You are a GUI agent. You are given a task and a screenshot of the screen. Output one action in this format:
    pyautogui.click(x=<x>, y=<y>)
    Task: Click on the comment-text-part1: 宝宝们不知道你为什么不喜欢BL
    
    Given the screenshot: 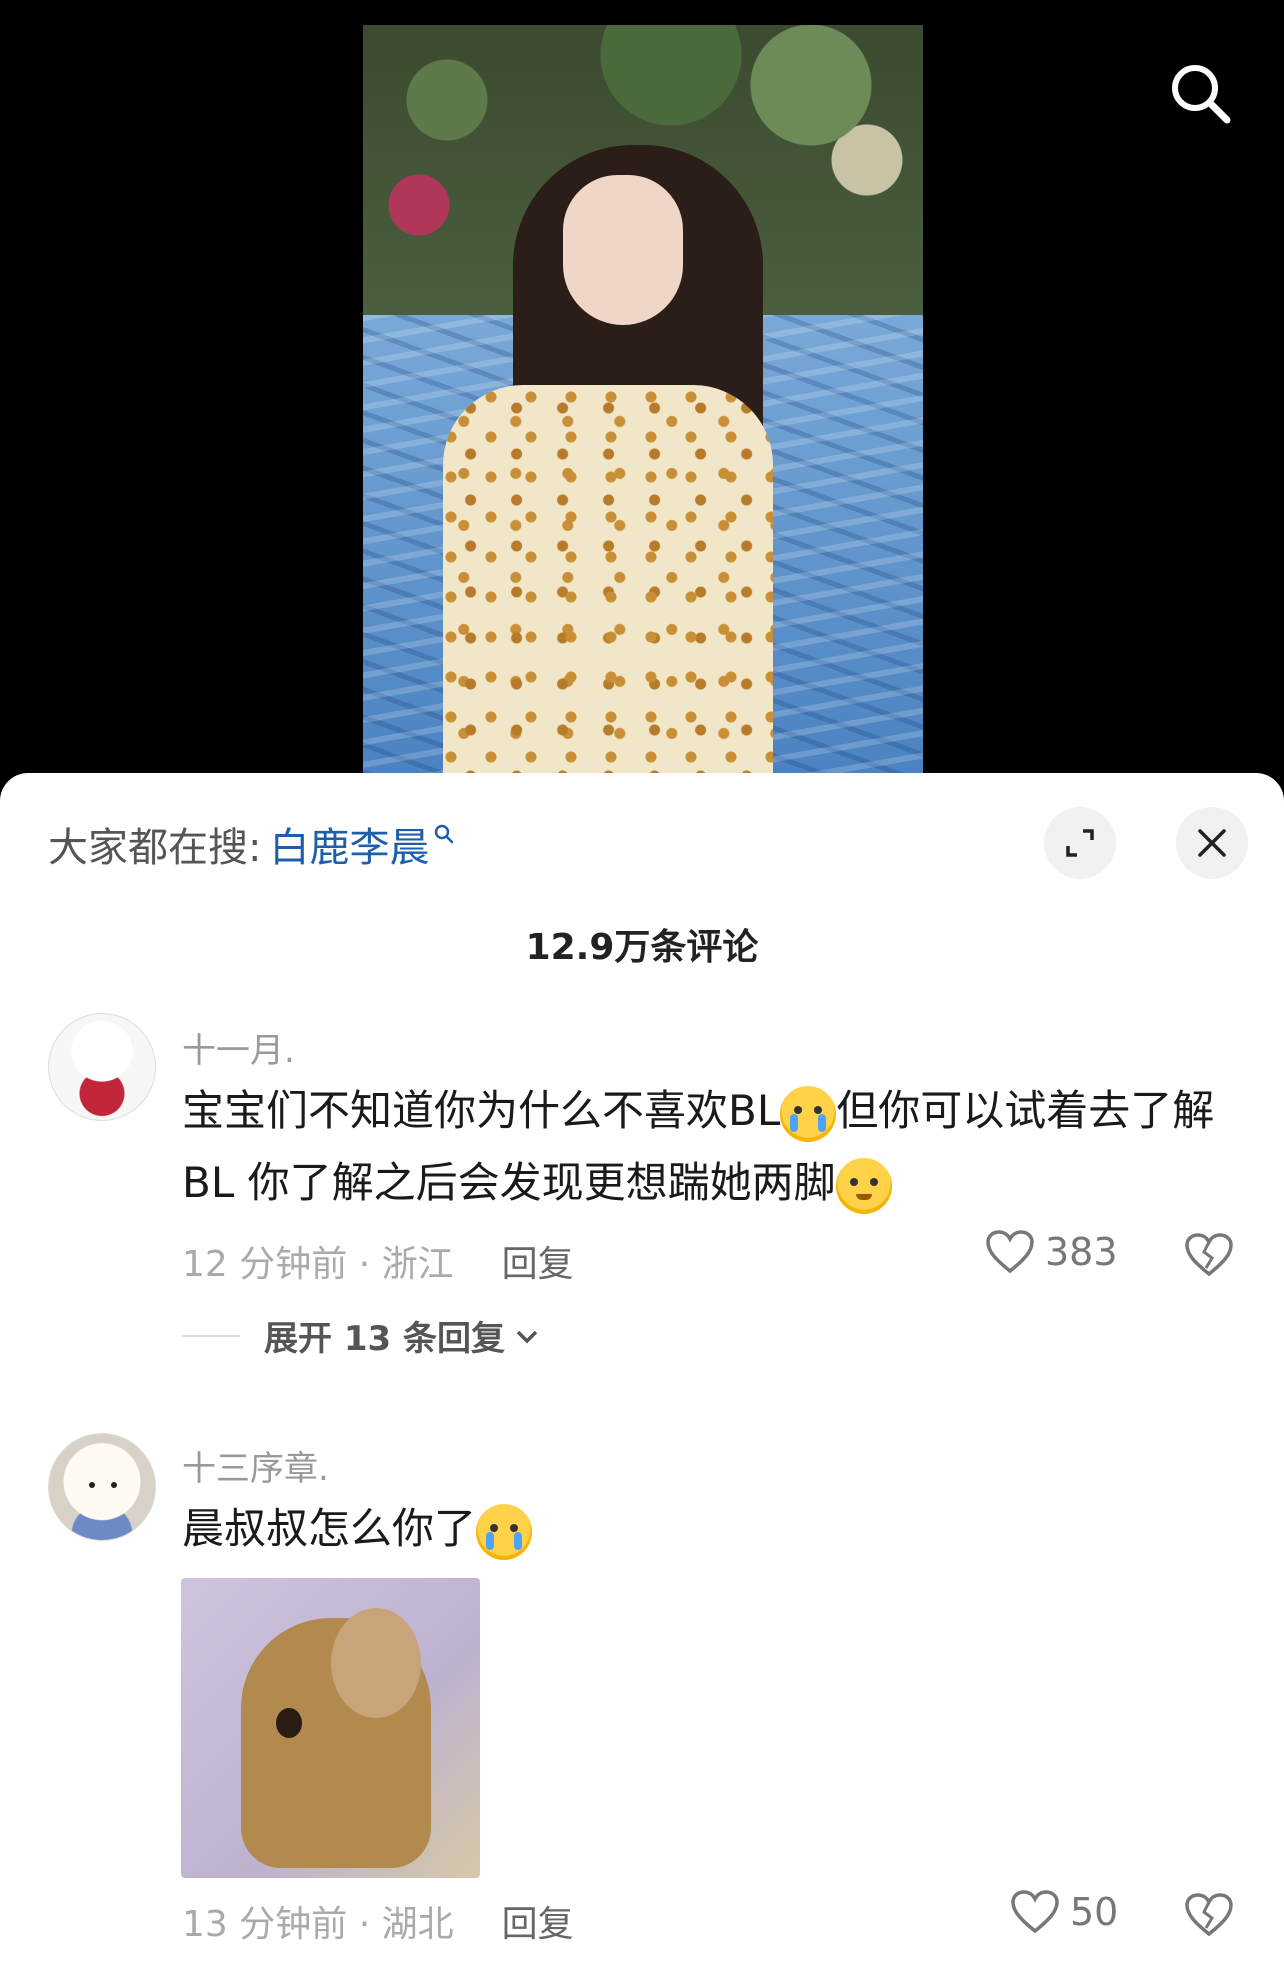 What is the action you would take?
    pyautogui.click(x=481, y=1110)
    